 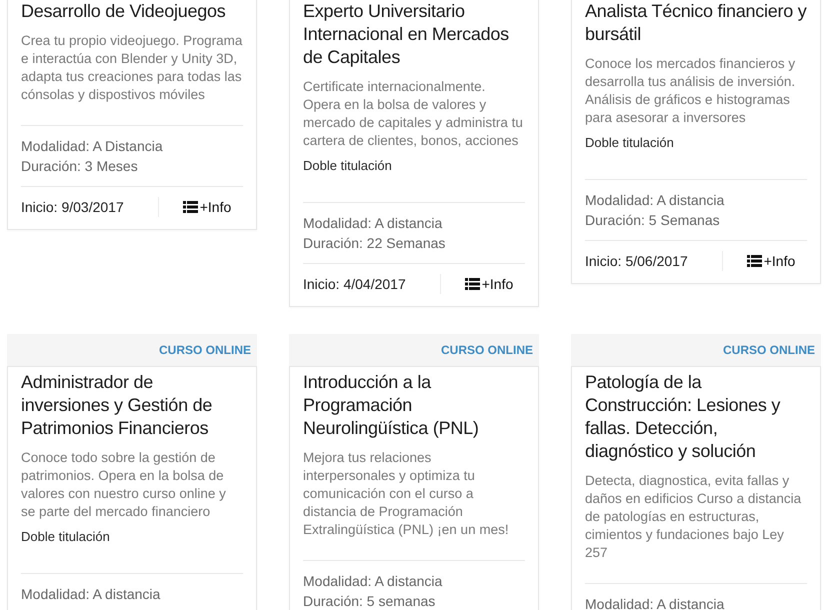 I want to click on course-title: Administrador de inversiones y Gestión de Patrimonios Financieros, so click(x=132, y=405).